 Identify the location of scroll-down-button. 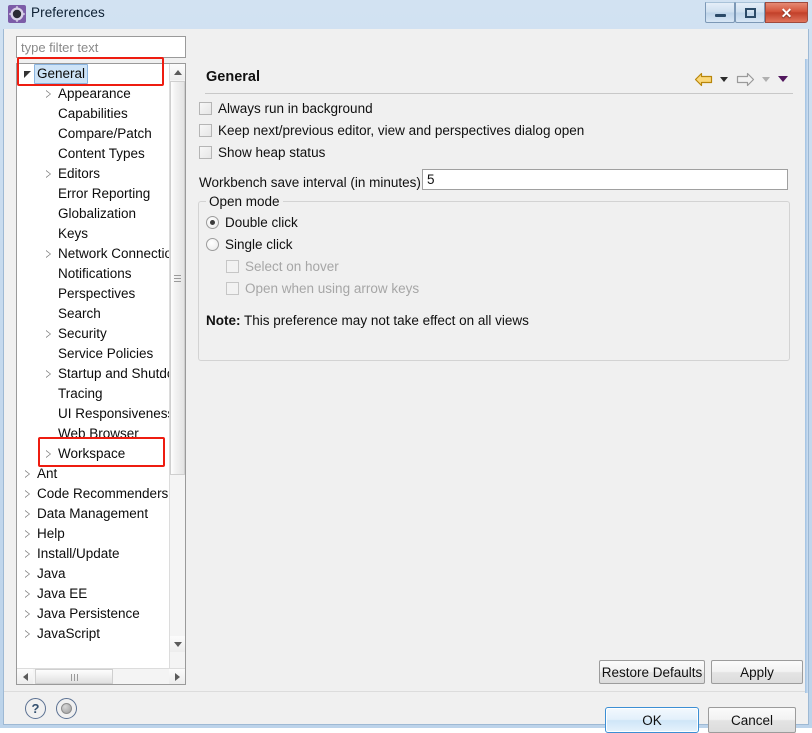
(177, 644).